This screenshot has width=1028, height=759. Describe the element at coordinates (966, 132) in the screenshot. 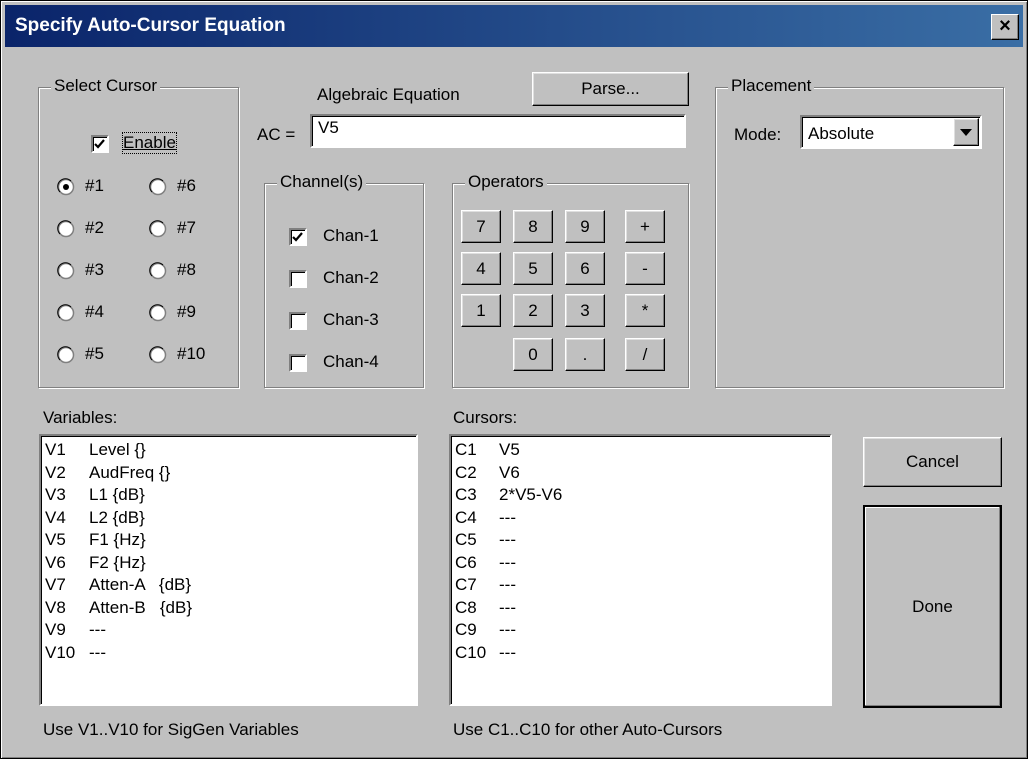

I see `mode-dropdown-button` at that location.